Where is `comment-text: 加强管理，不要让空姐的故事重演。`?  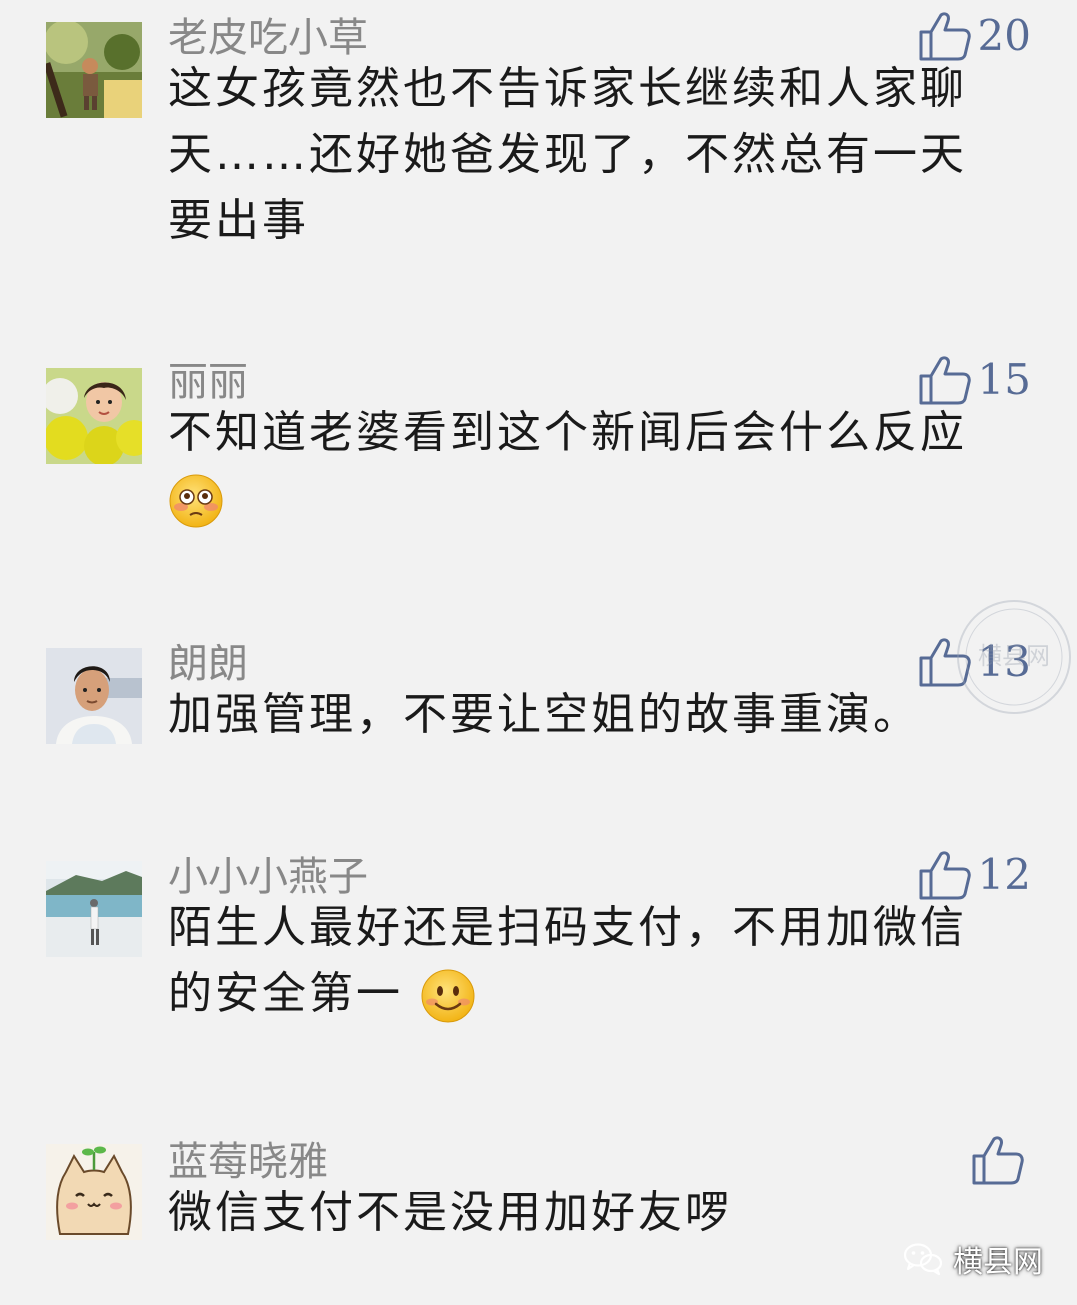
comment-text: 加强管理，不要让空姐的故事重演。 is located at coordinates (593, 715).